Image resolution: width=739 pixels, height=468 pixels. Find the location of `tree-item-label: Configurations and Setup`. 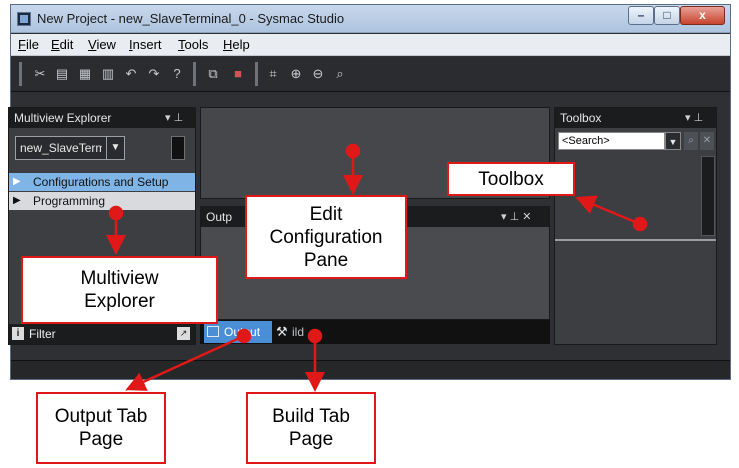

tree-item-label: Configurations and Setup is located at coordinates (101, 182).